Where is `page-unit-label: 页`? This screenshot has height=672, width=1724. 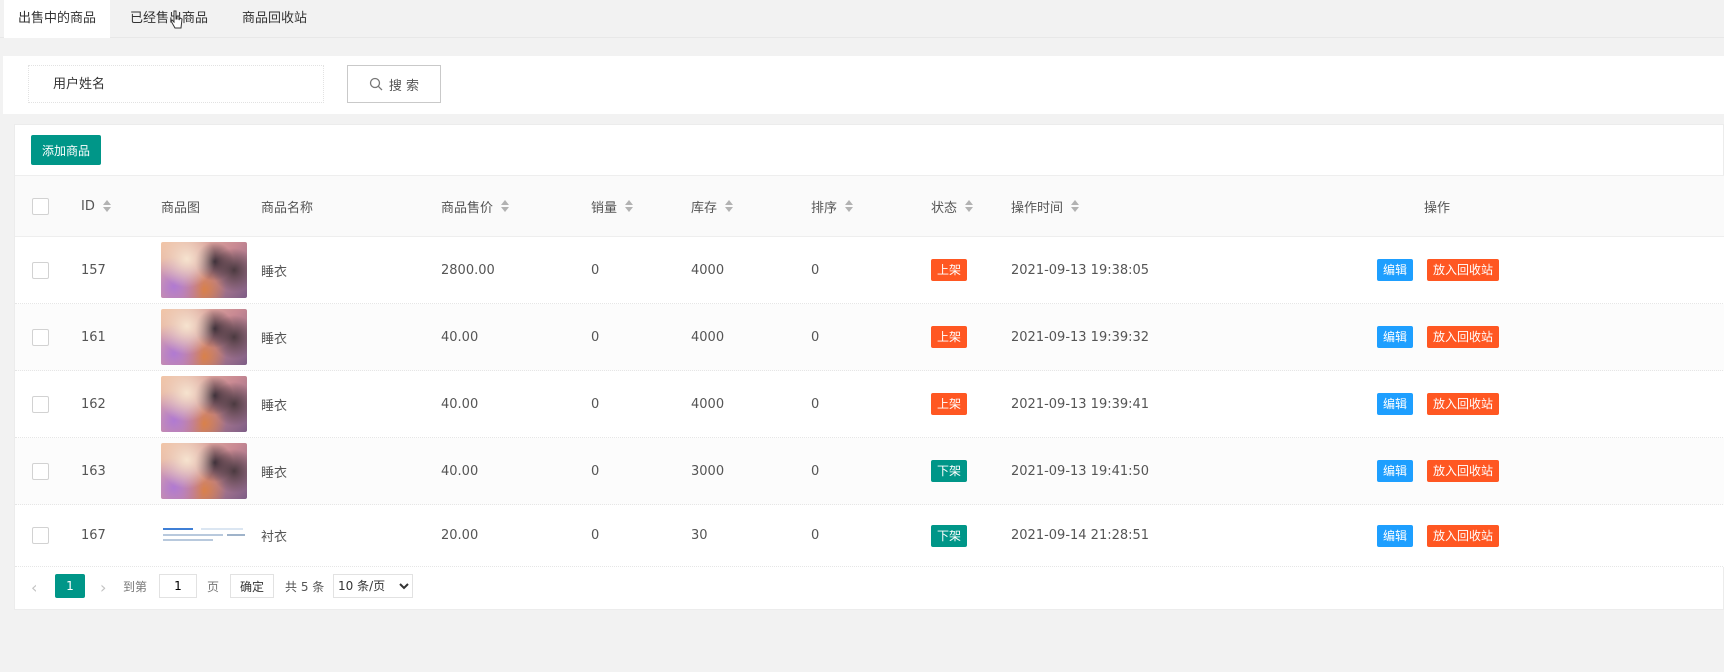
page-unit-label: 页 is located at coordinates (213, 587).